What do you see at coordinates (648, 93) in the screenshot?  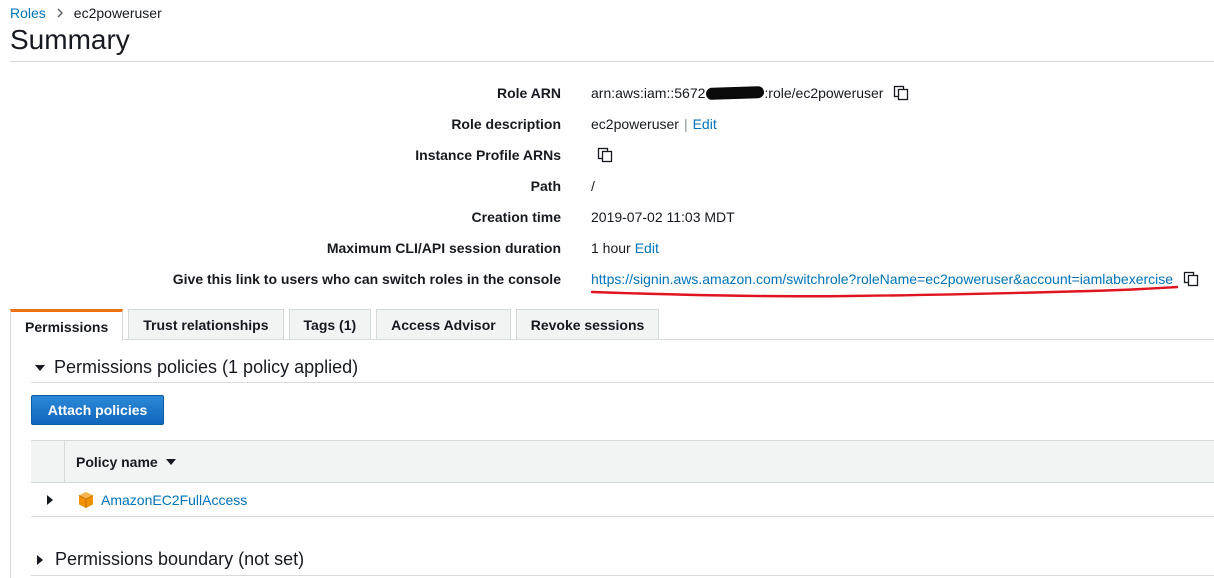 I see `role-arn-prefix: arn:aws:iam::5672` at bounding box center [648, 93].